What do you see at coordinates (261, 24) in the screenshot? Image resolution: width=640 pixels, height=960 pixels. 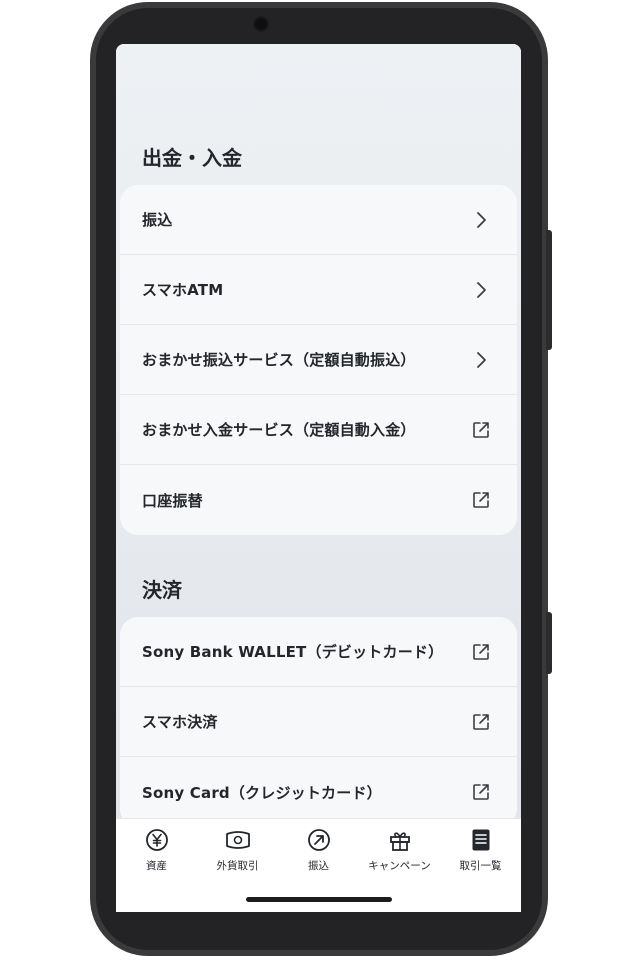 I see `front-camera` at bounding box center [261, 24].